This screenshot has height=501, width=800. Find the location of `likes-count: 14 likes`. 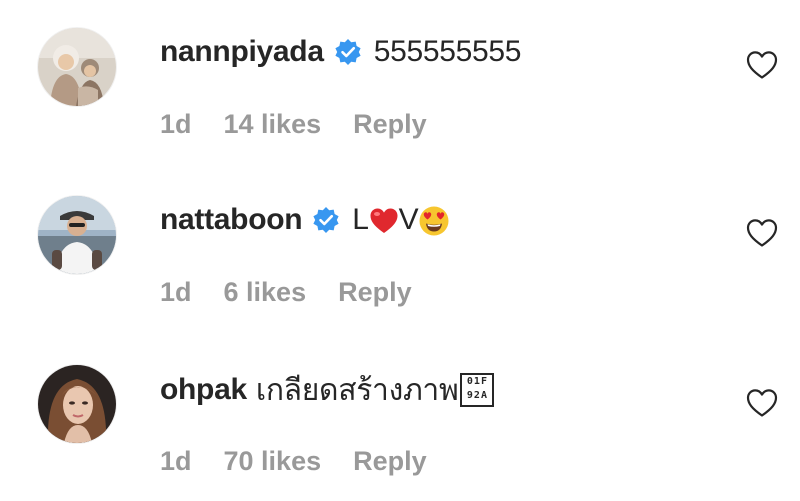

likes-count: 14 likes is located at coordinates (273, 124).